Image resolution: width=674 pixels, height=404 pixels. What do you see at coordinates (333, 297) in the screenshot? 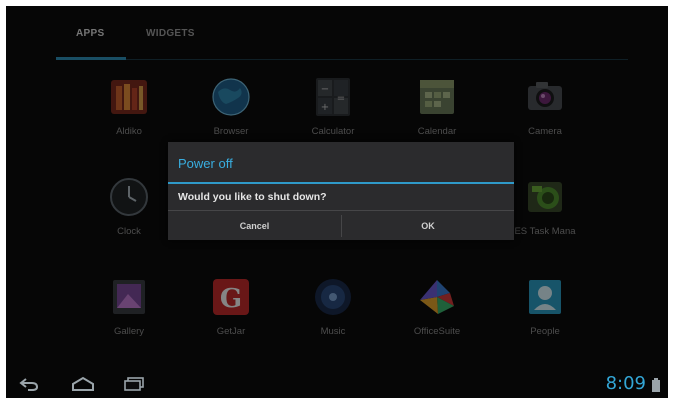
I see `music-icon` at bounding box center [333, 297].